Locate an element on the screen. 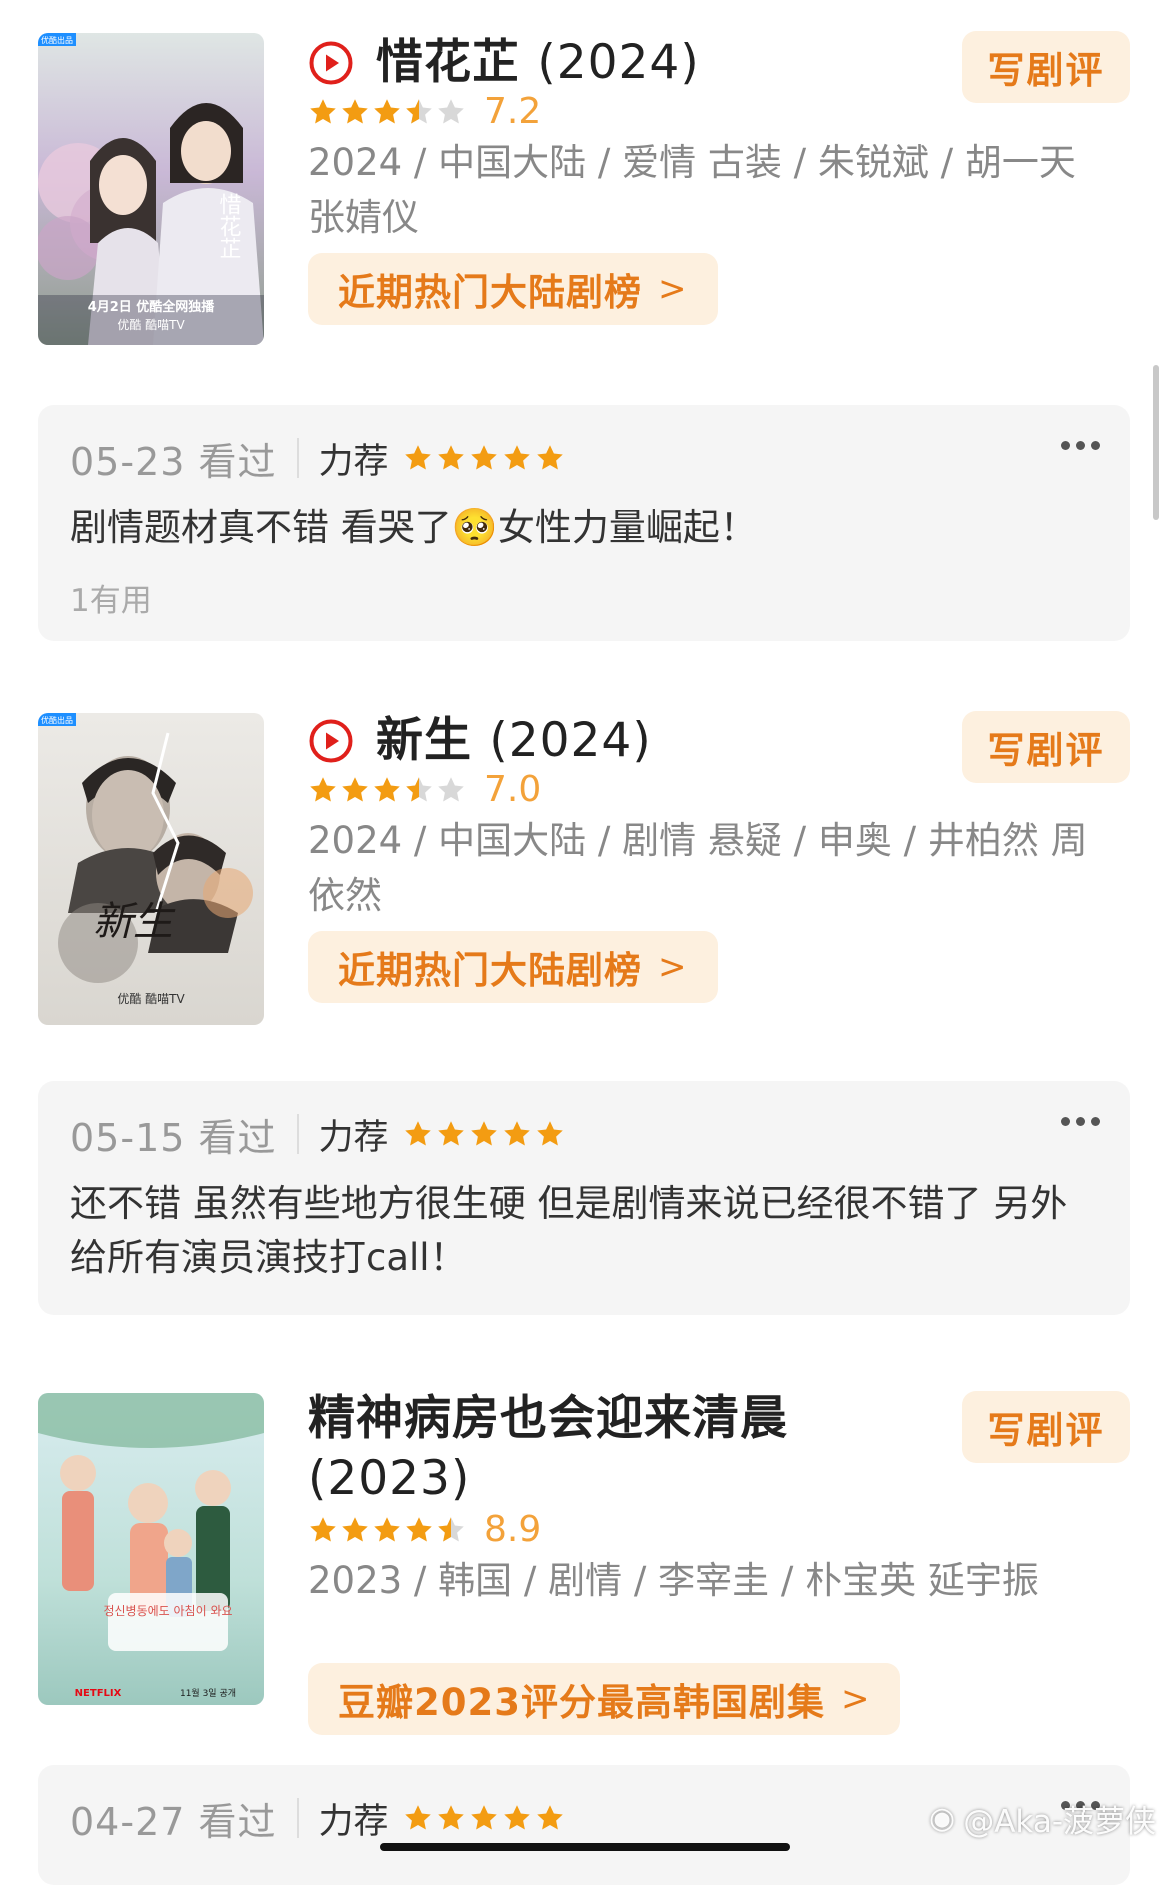 The height and width of the screenshot is (1885, 1170). ranking-link: 豆瓣2023评分最高韩国剧集 > is located at coordinates (604, 1699).